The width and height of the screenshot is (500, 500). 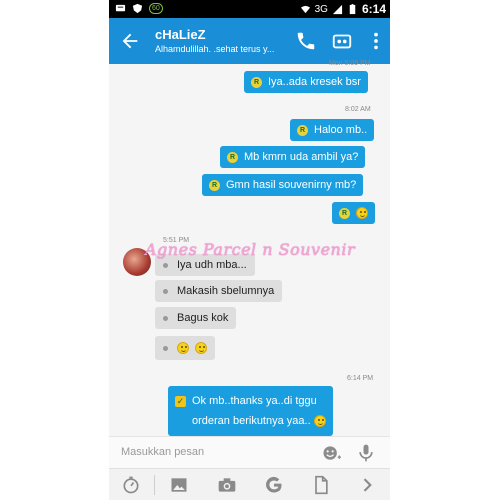 I want to click on google-icon, so click(x=274, y=485).